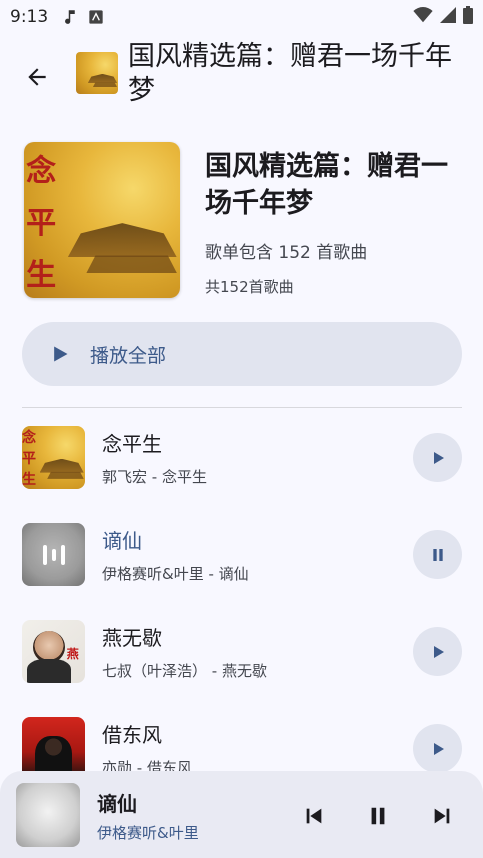 The height and width of the screenshot is (858, 483). Describe the element at coordinates (148, 833) in the screenshot. I see `mini-player-artist: 伊格赛听&叶里` at that location.